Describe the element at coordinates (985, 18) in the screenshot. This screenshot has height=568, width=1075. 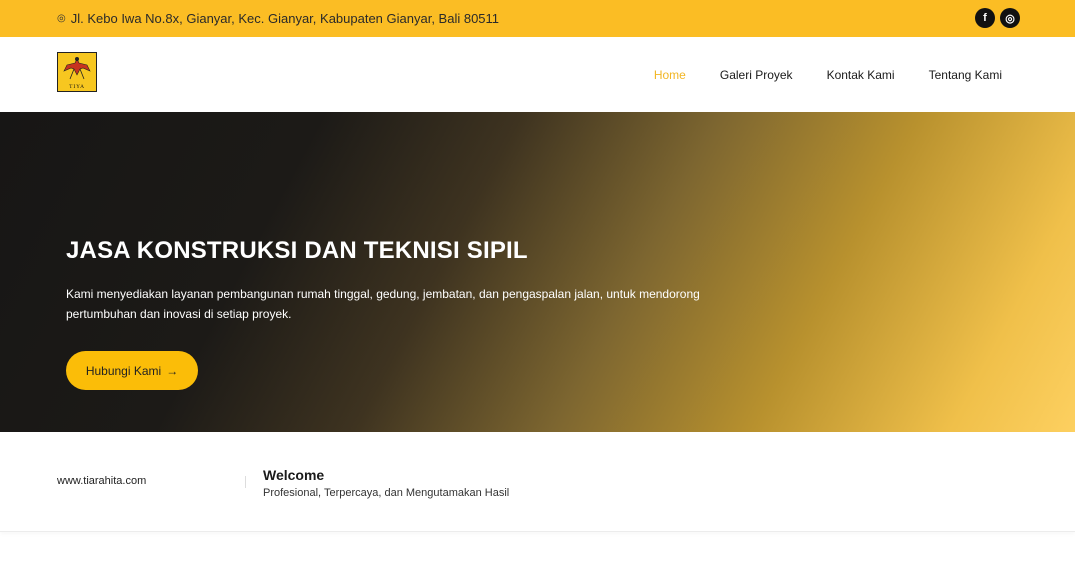
I see `facebook-icon: f` at that location.